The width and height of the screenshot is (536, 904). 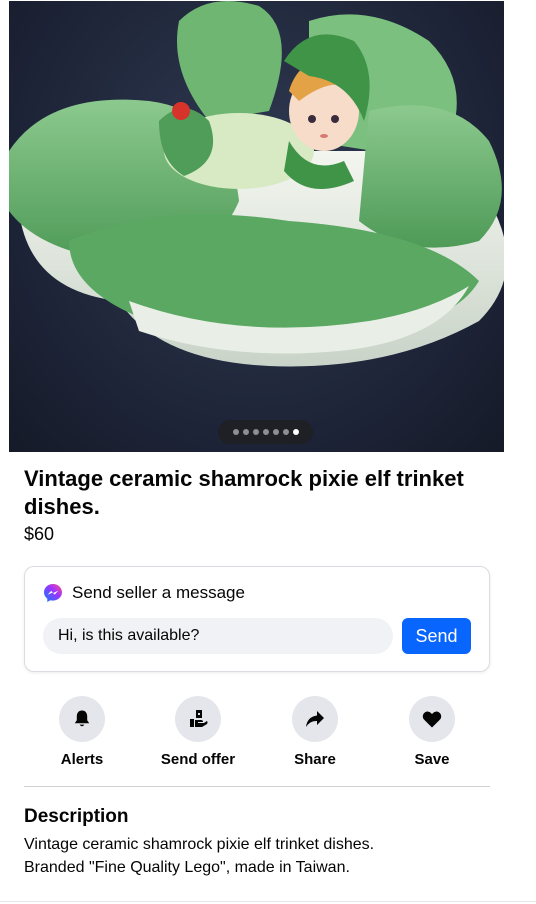 I want to click on share-button: Share, so click(x=315, y=732).